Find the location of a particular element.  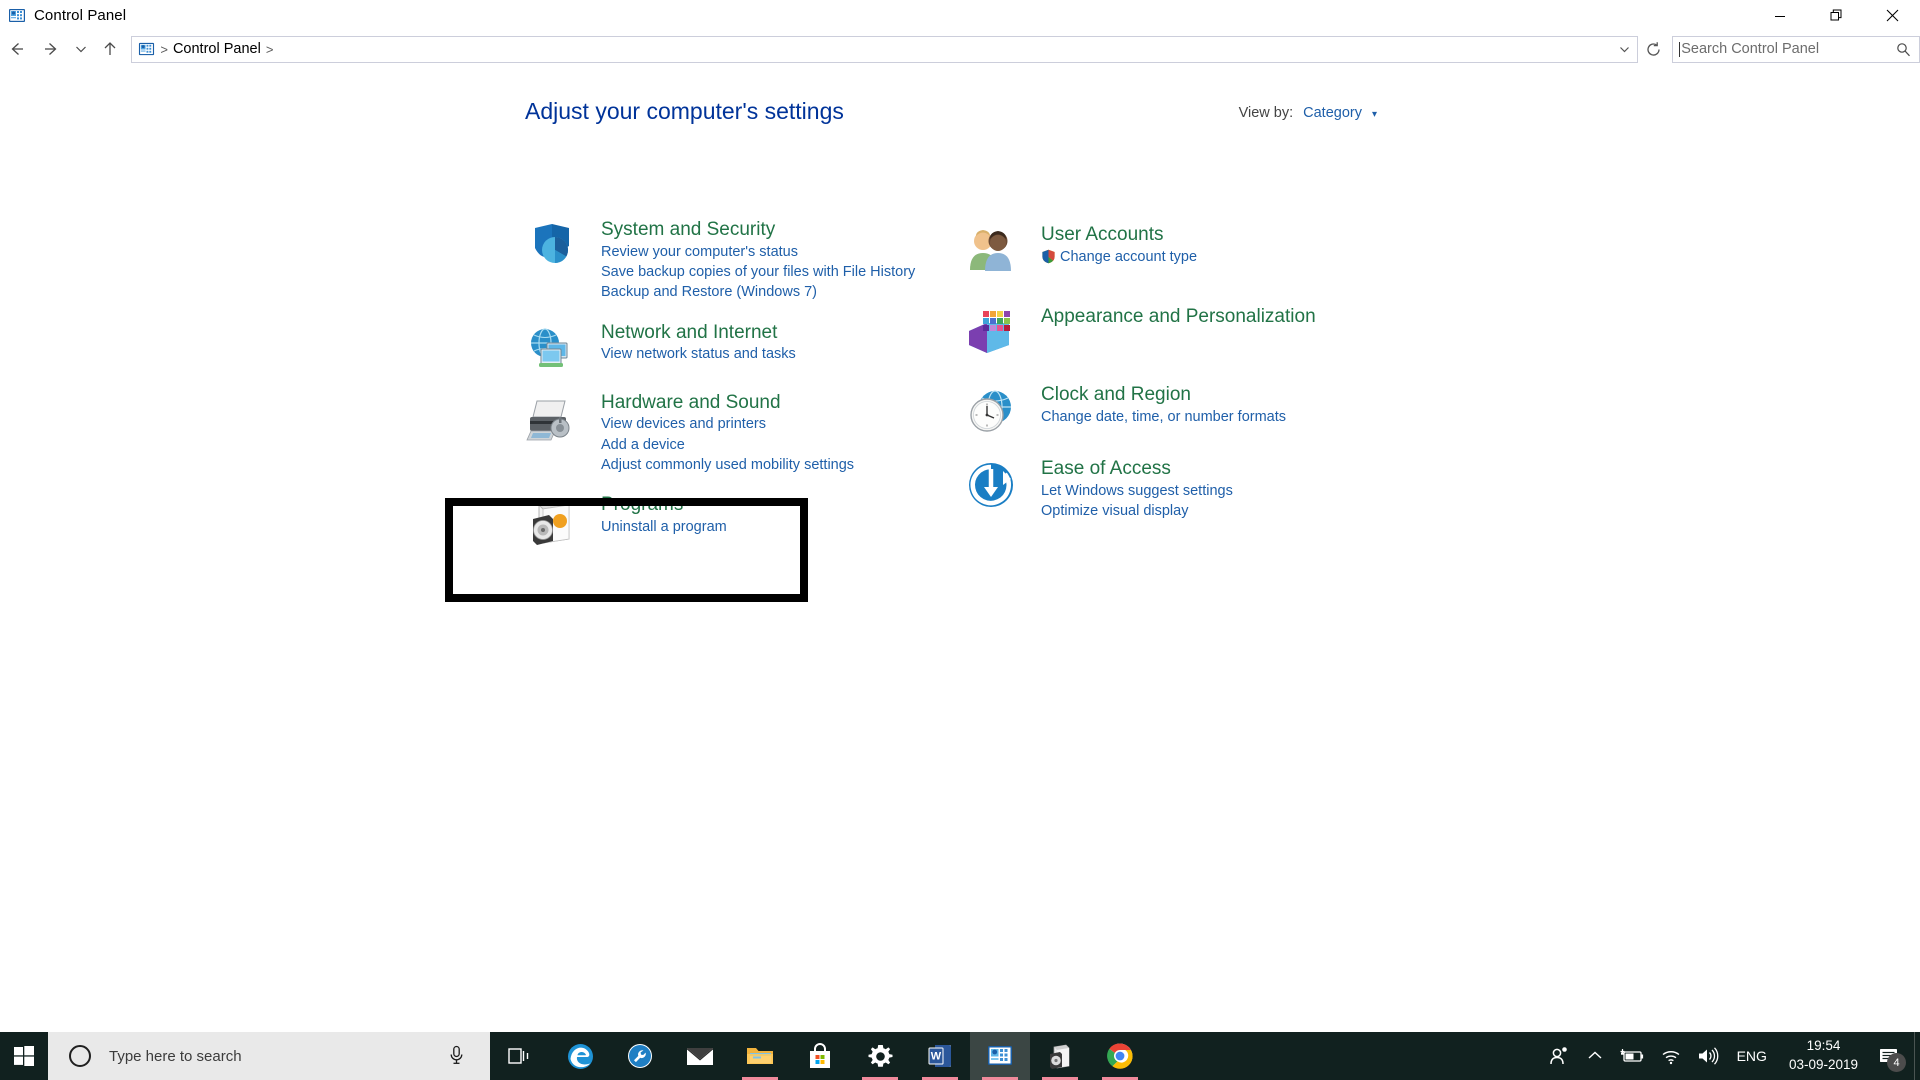

close-icon is located at coordinates (1892, 15).